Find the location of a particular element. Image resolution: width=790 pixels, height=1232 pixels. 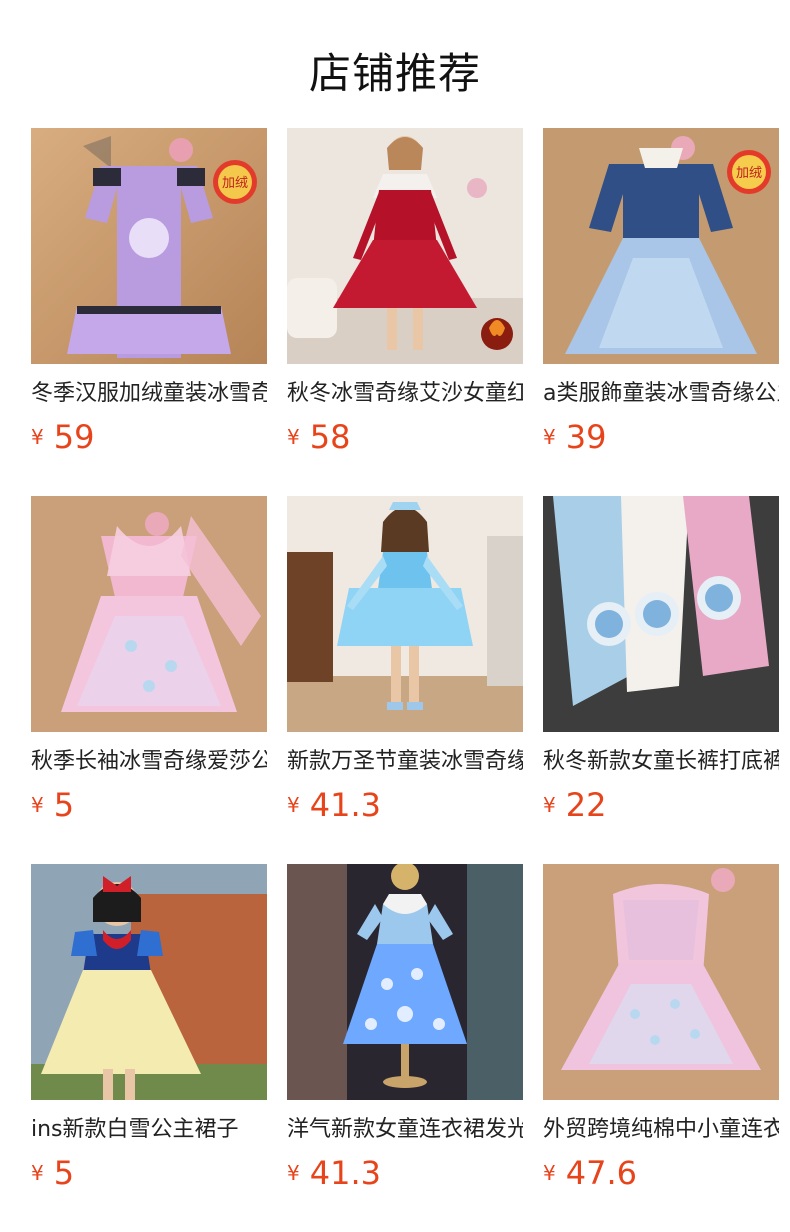

product-card: 新款万圣节童装冰雪奇缘公主裙 ¥41.3 is located at coordinates (405, 666).